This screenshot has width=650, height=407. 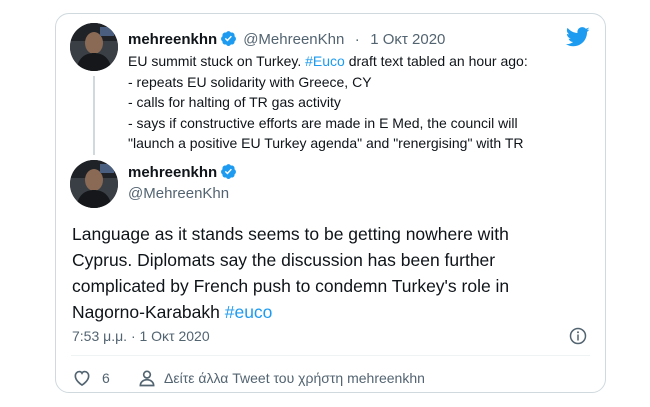 What do you see at coordinates (94, 115) in the screenshot?
I see `thread-connector-line` at bounding box center [94, 115].